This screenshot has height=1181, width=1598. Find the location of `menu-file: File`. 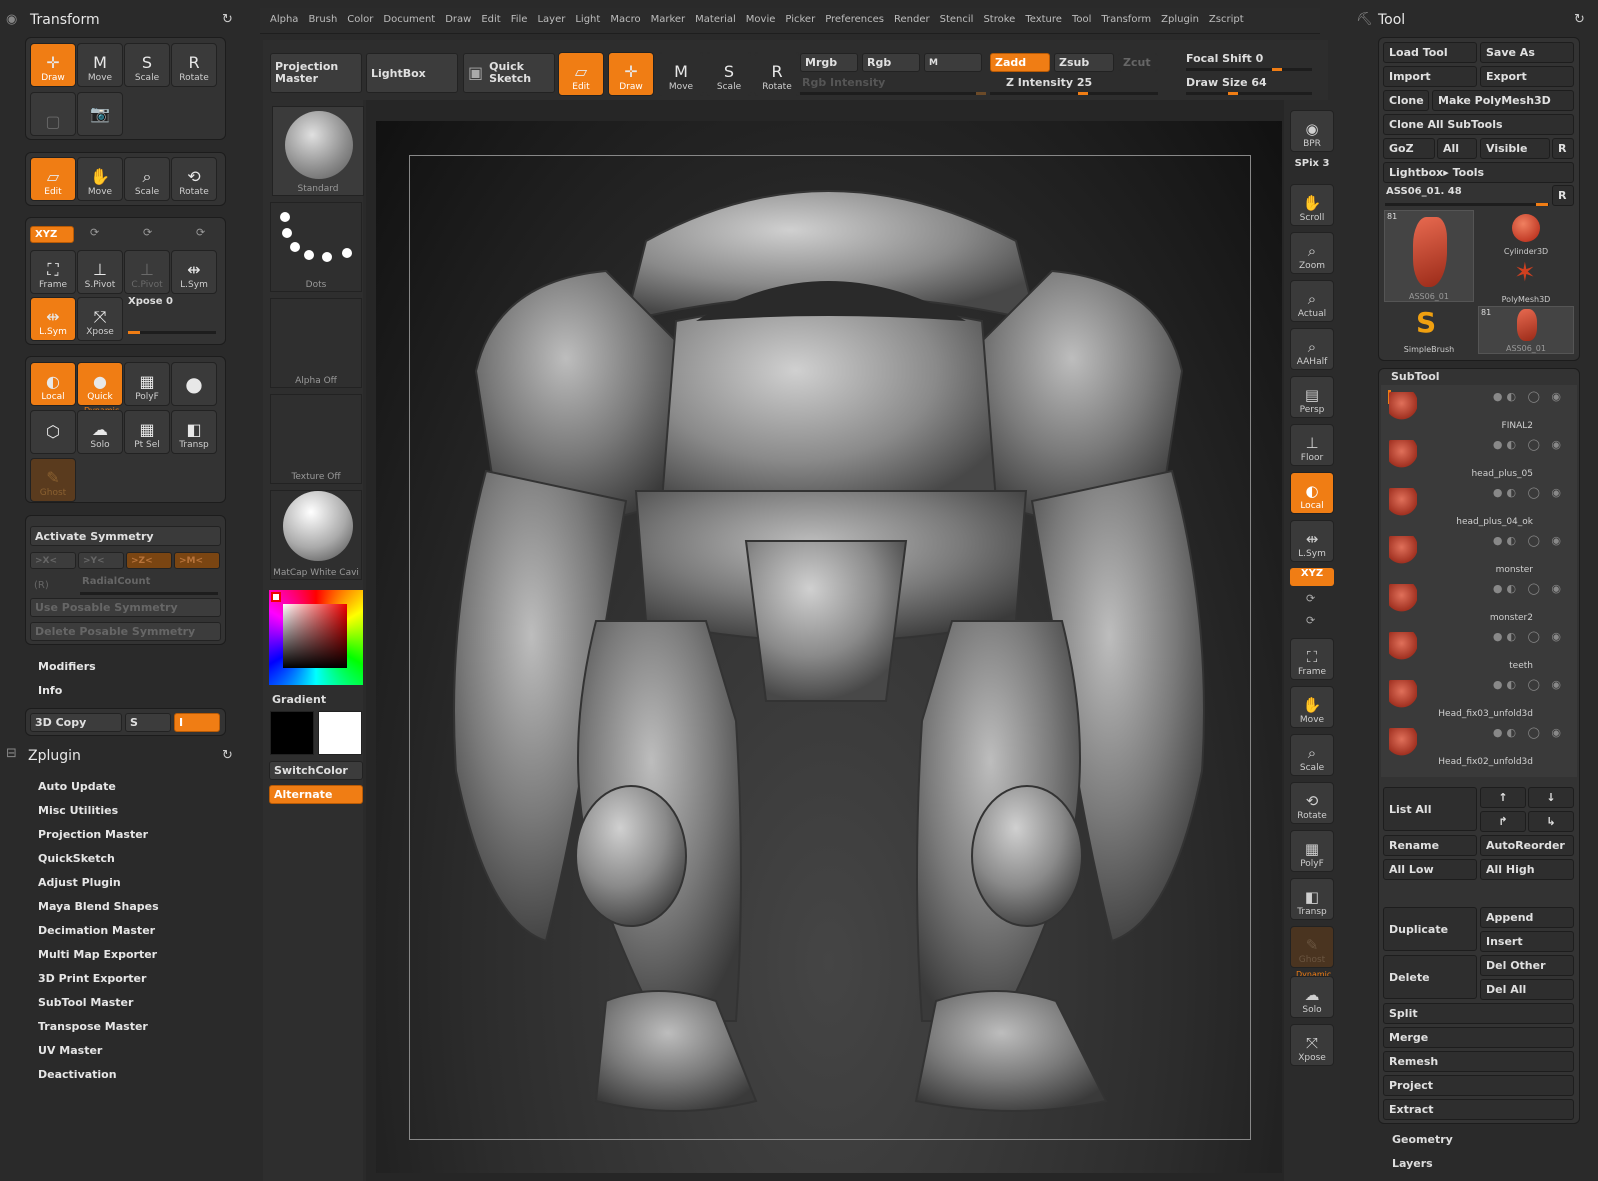

menu-file: File is located at coordinates (519, 19).